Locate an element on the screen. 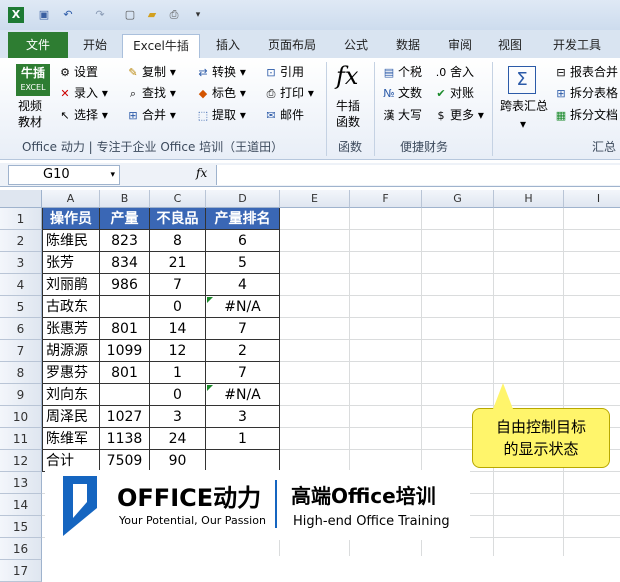 Image resolution: width=620 pixels, height=582 pixels. summary-button: 跨表汇总 is located at coordinates (524, 106).